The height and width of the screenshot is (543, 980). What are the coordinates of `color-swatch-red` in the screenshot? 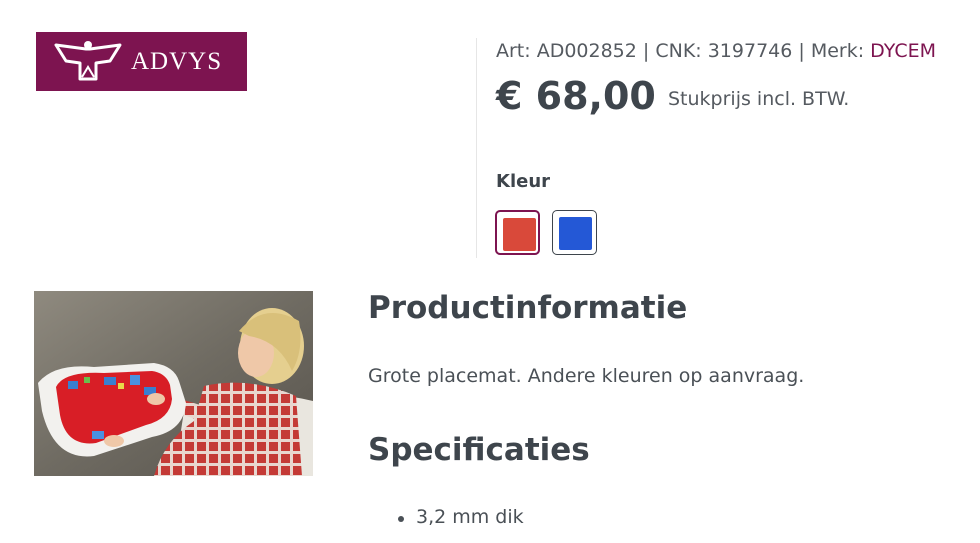 It's located at (517, 232).